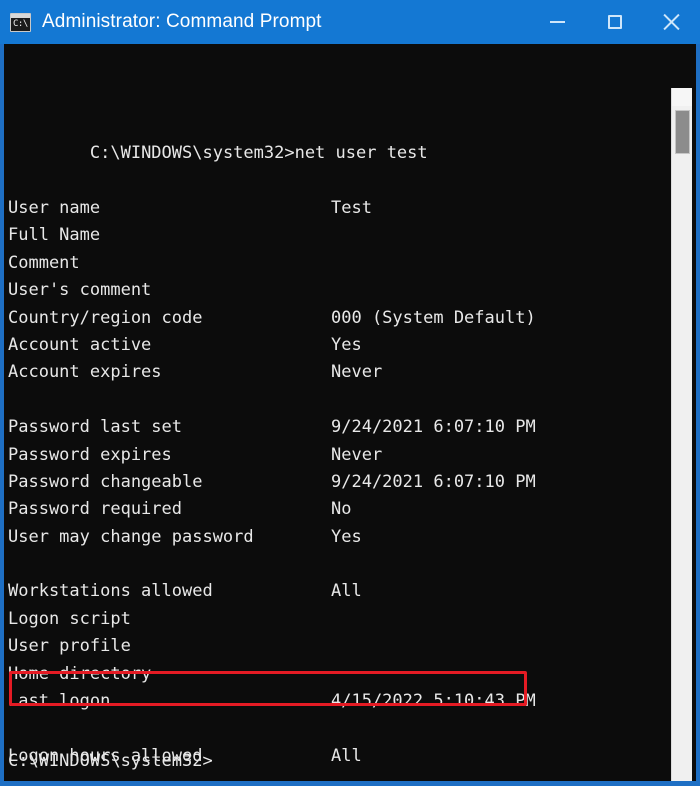  I want to click on minimize-icon, so click(557, 22).